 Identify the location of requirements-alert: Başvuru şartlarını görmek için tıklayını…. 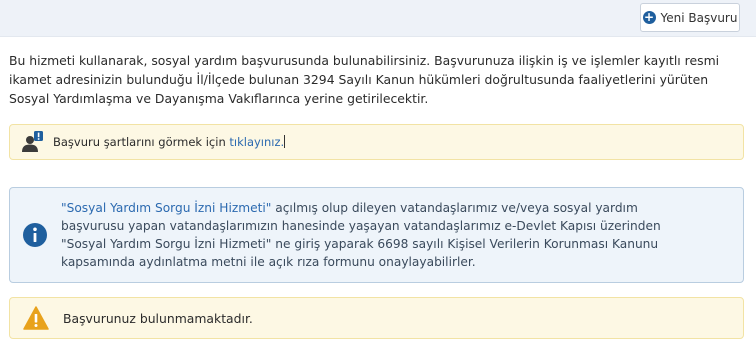
(376, 142).